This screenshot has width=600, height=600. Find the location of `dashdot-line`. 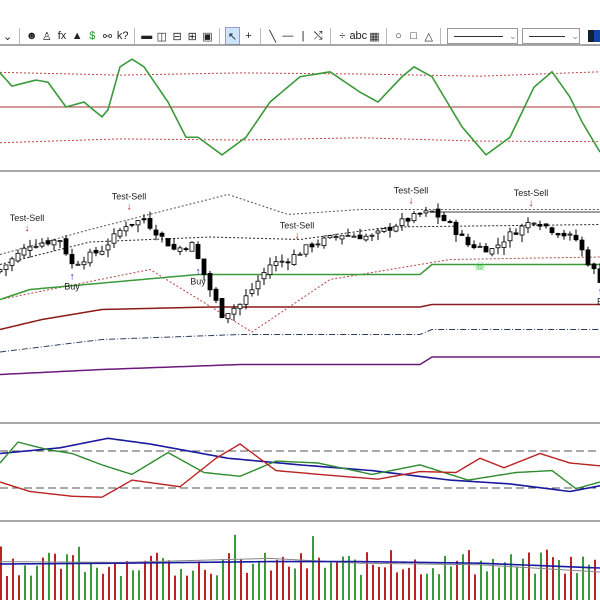

dashdot-line is located at coordinates (300, 341).